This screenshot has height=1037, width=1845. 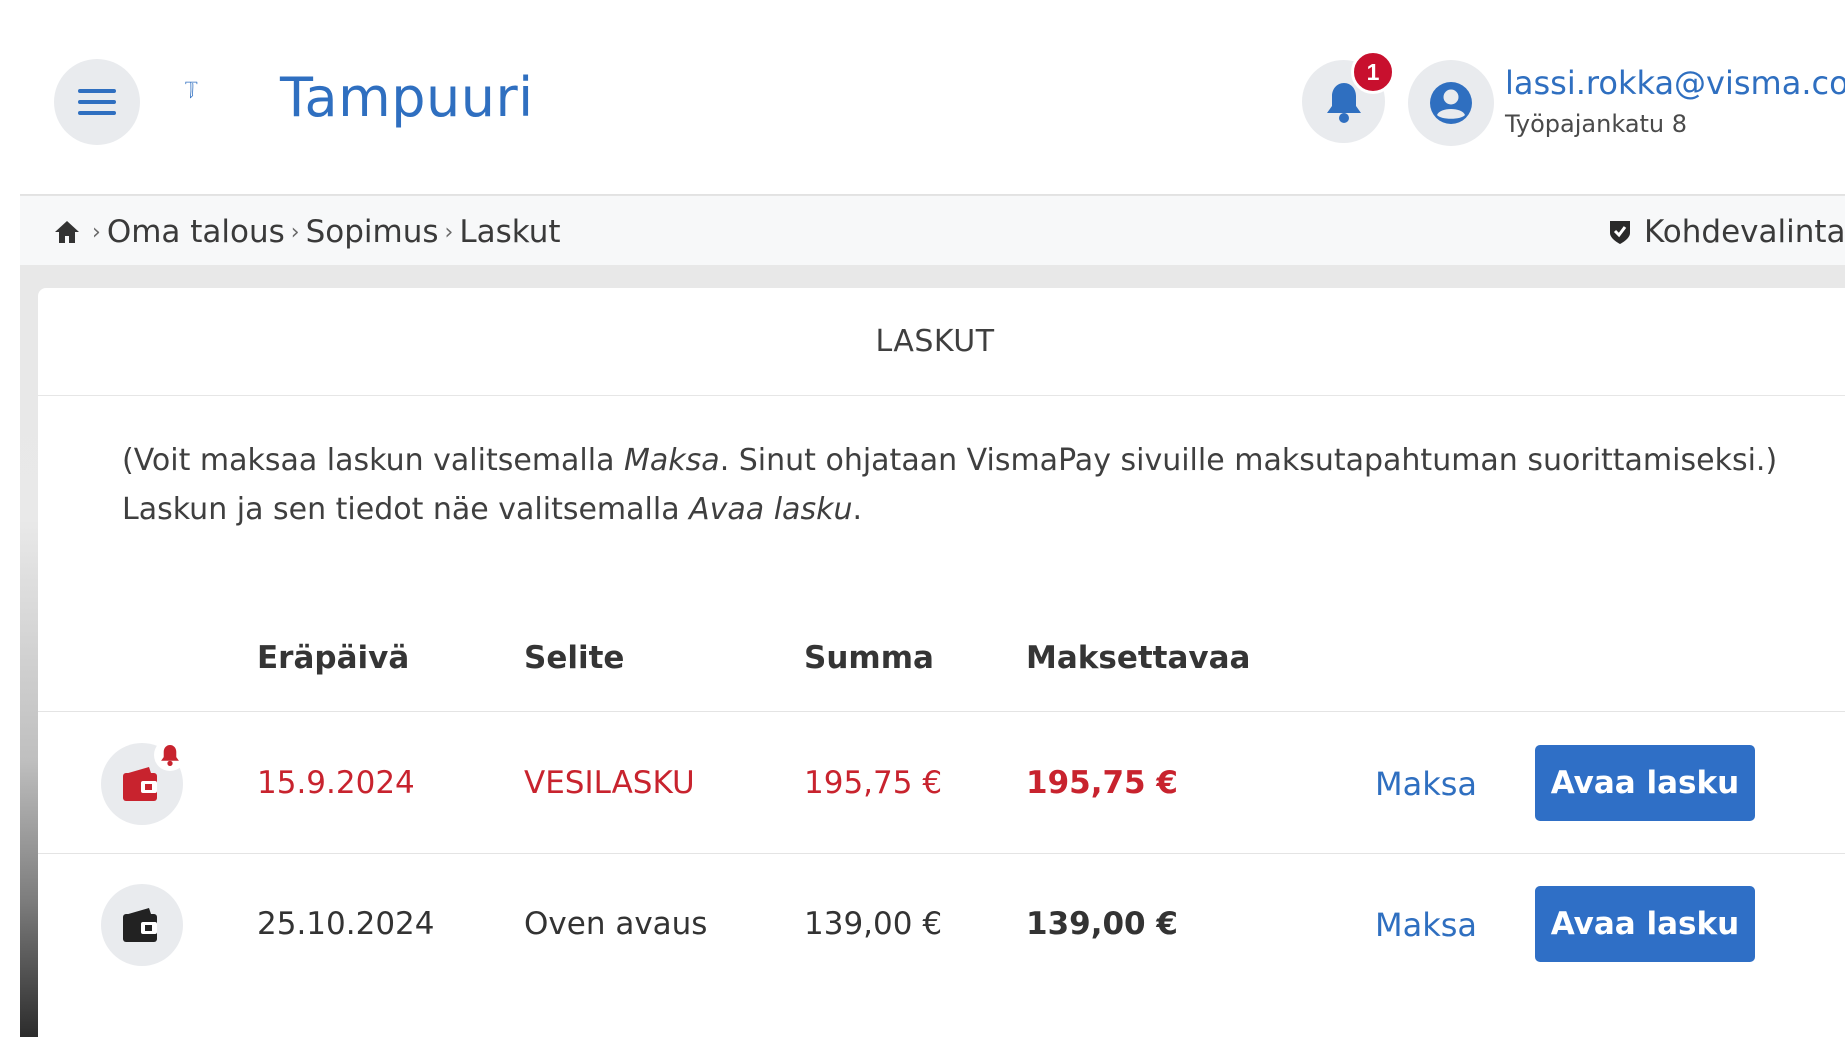 What do you see at coordinates (935, 341) in the screenshot?
I see `card-title: LASKUT` at bounding box center [935, 341].